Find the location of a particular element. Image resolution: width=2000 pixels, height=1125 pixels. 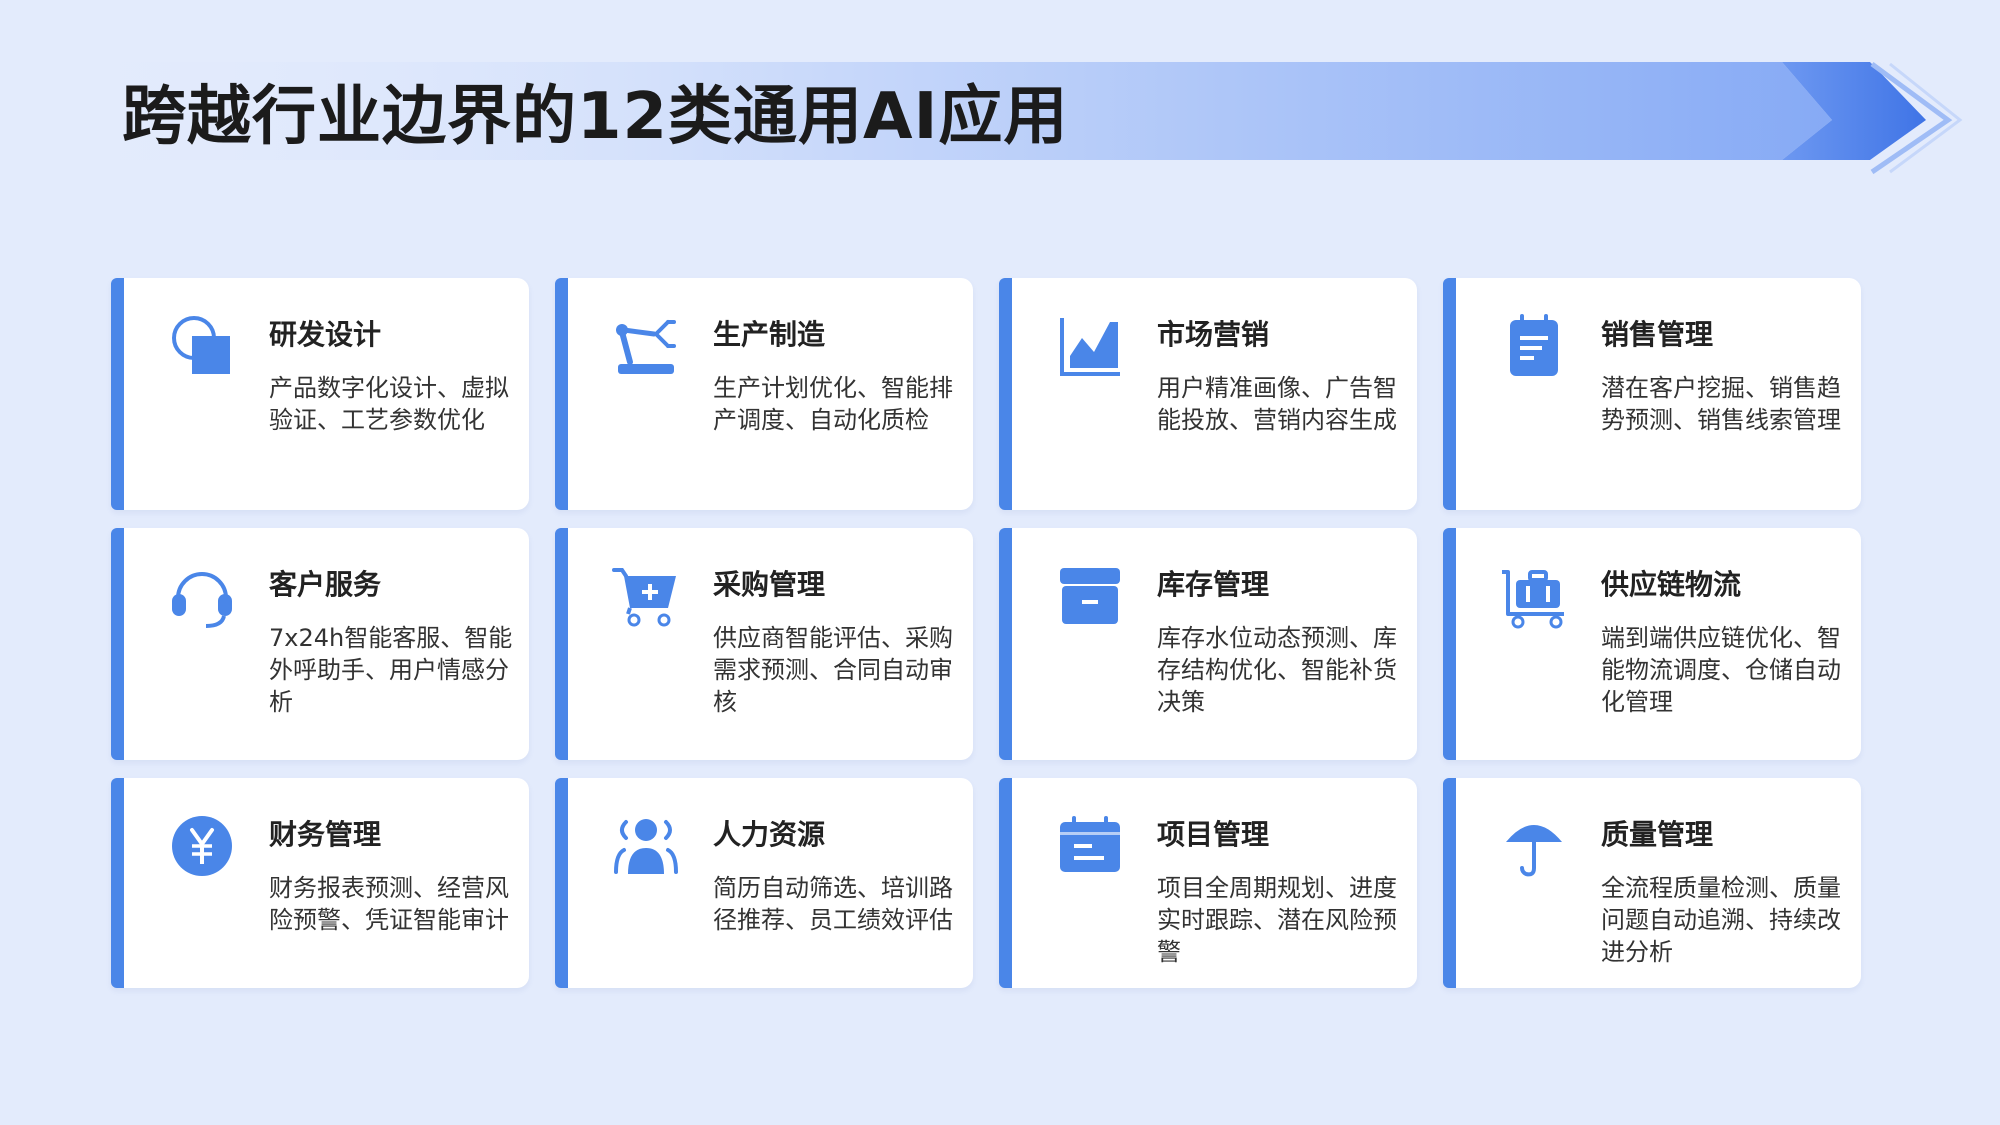

card-title: 人力资源 is located at coordinates (769, 834).